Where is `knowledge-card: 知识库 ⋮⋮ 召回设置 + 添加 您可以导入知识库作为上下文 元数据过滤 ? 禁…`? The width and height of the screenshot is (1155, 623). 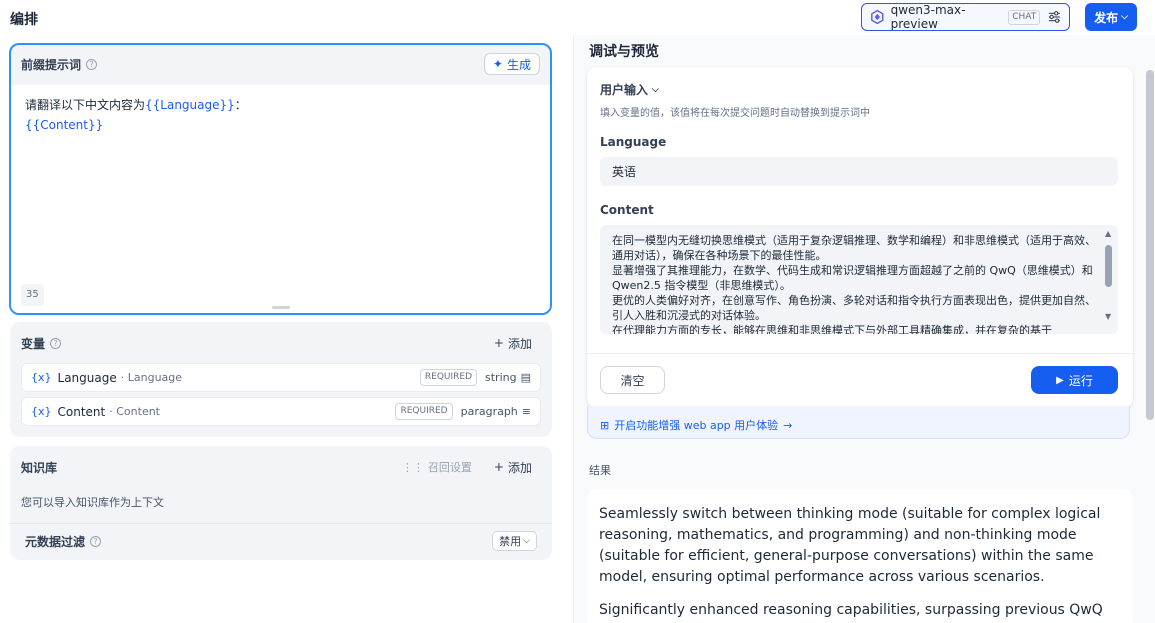
knowledge-card: 知识库 ⋮⋮ 召回设置 + 添加 您可以导入知识库作为上下文 元数据过滤 ? 禁… is located at coordinates (281, 503).